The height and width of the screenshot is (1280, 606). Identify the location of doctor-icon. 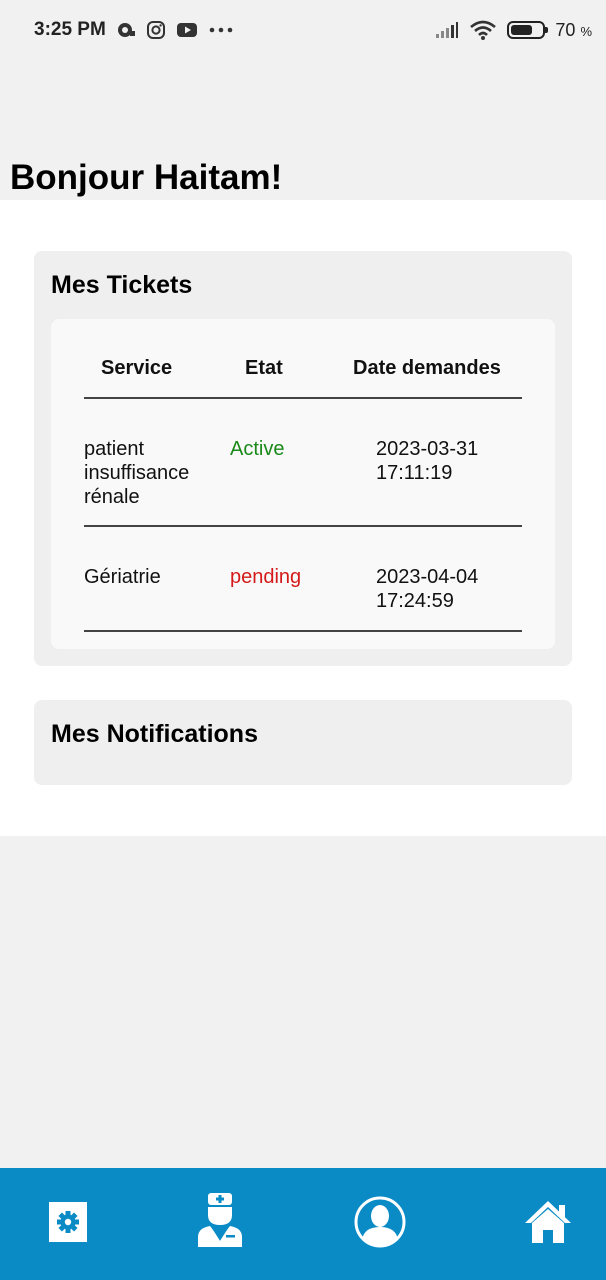
(220, 1222).